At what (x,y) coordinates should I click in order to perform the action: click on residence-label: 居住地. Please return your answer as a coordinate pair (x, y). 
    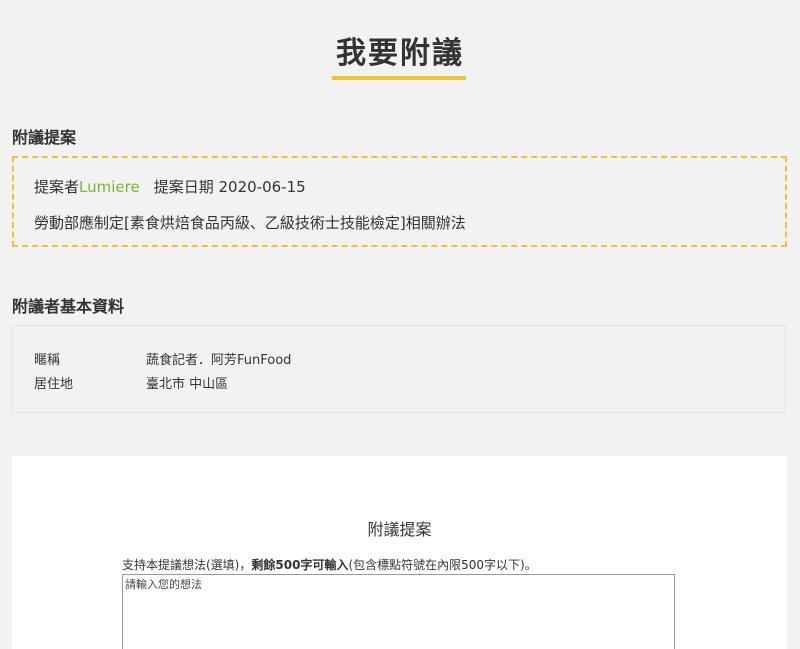
    Looking at the image, I should click on (54, 384).